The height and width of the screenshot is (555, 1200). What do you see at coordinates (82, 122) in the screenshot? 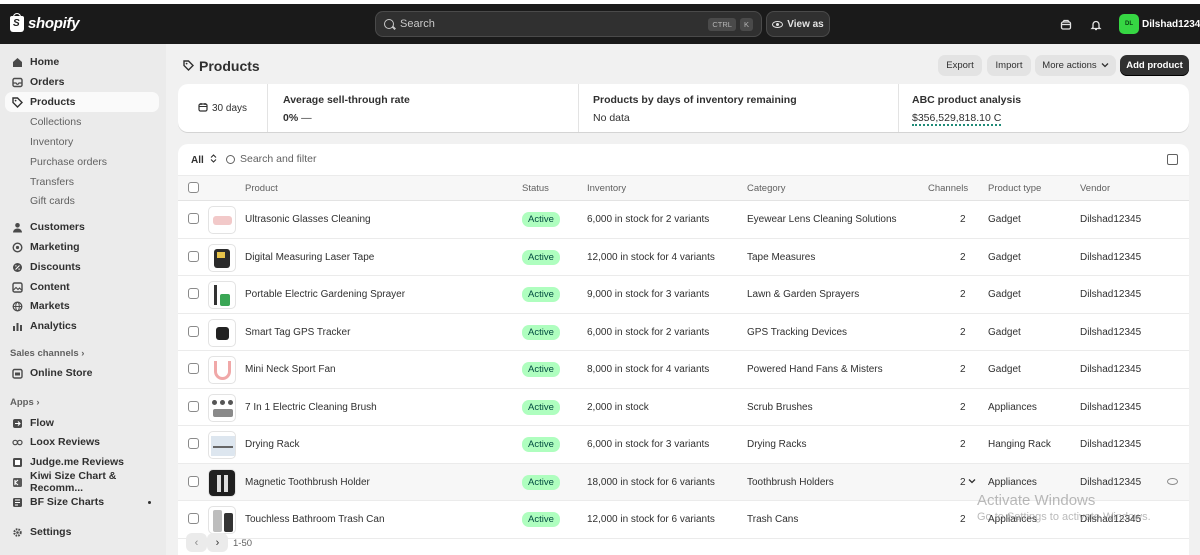
I see `sidebar-item-collections: Collections` at bounding box center [82, 122].